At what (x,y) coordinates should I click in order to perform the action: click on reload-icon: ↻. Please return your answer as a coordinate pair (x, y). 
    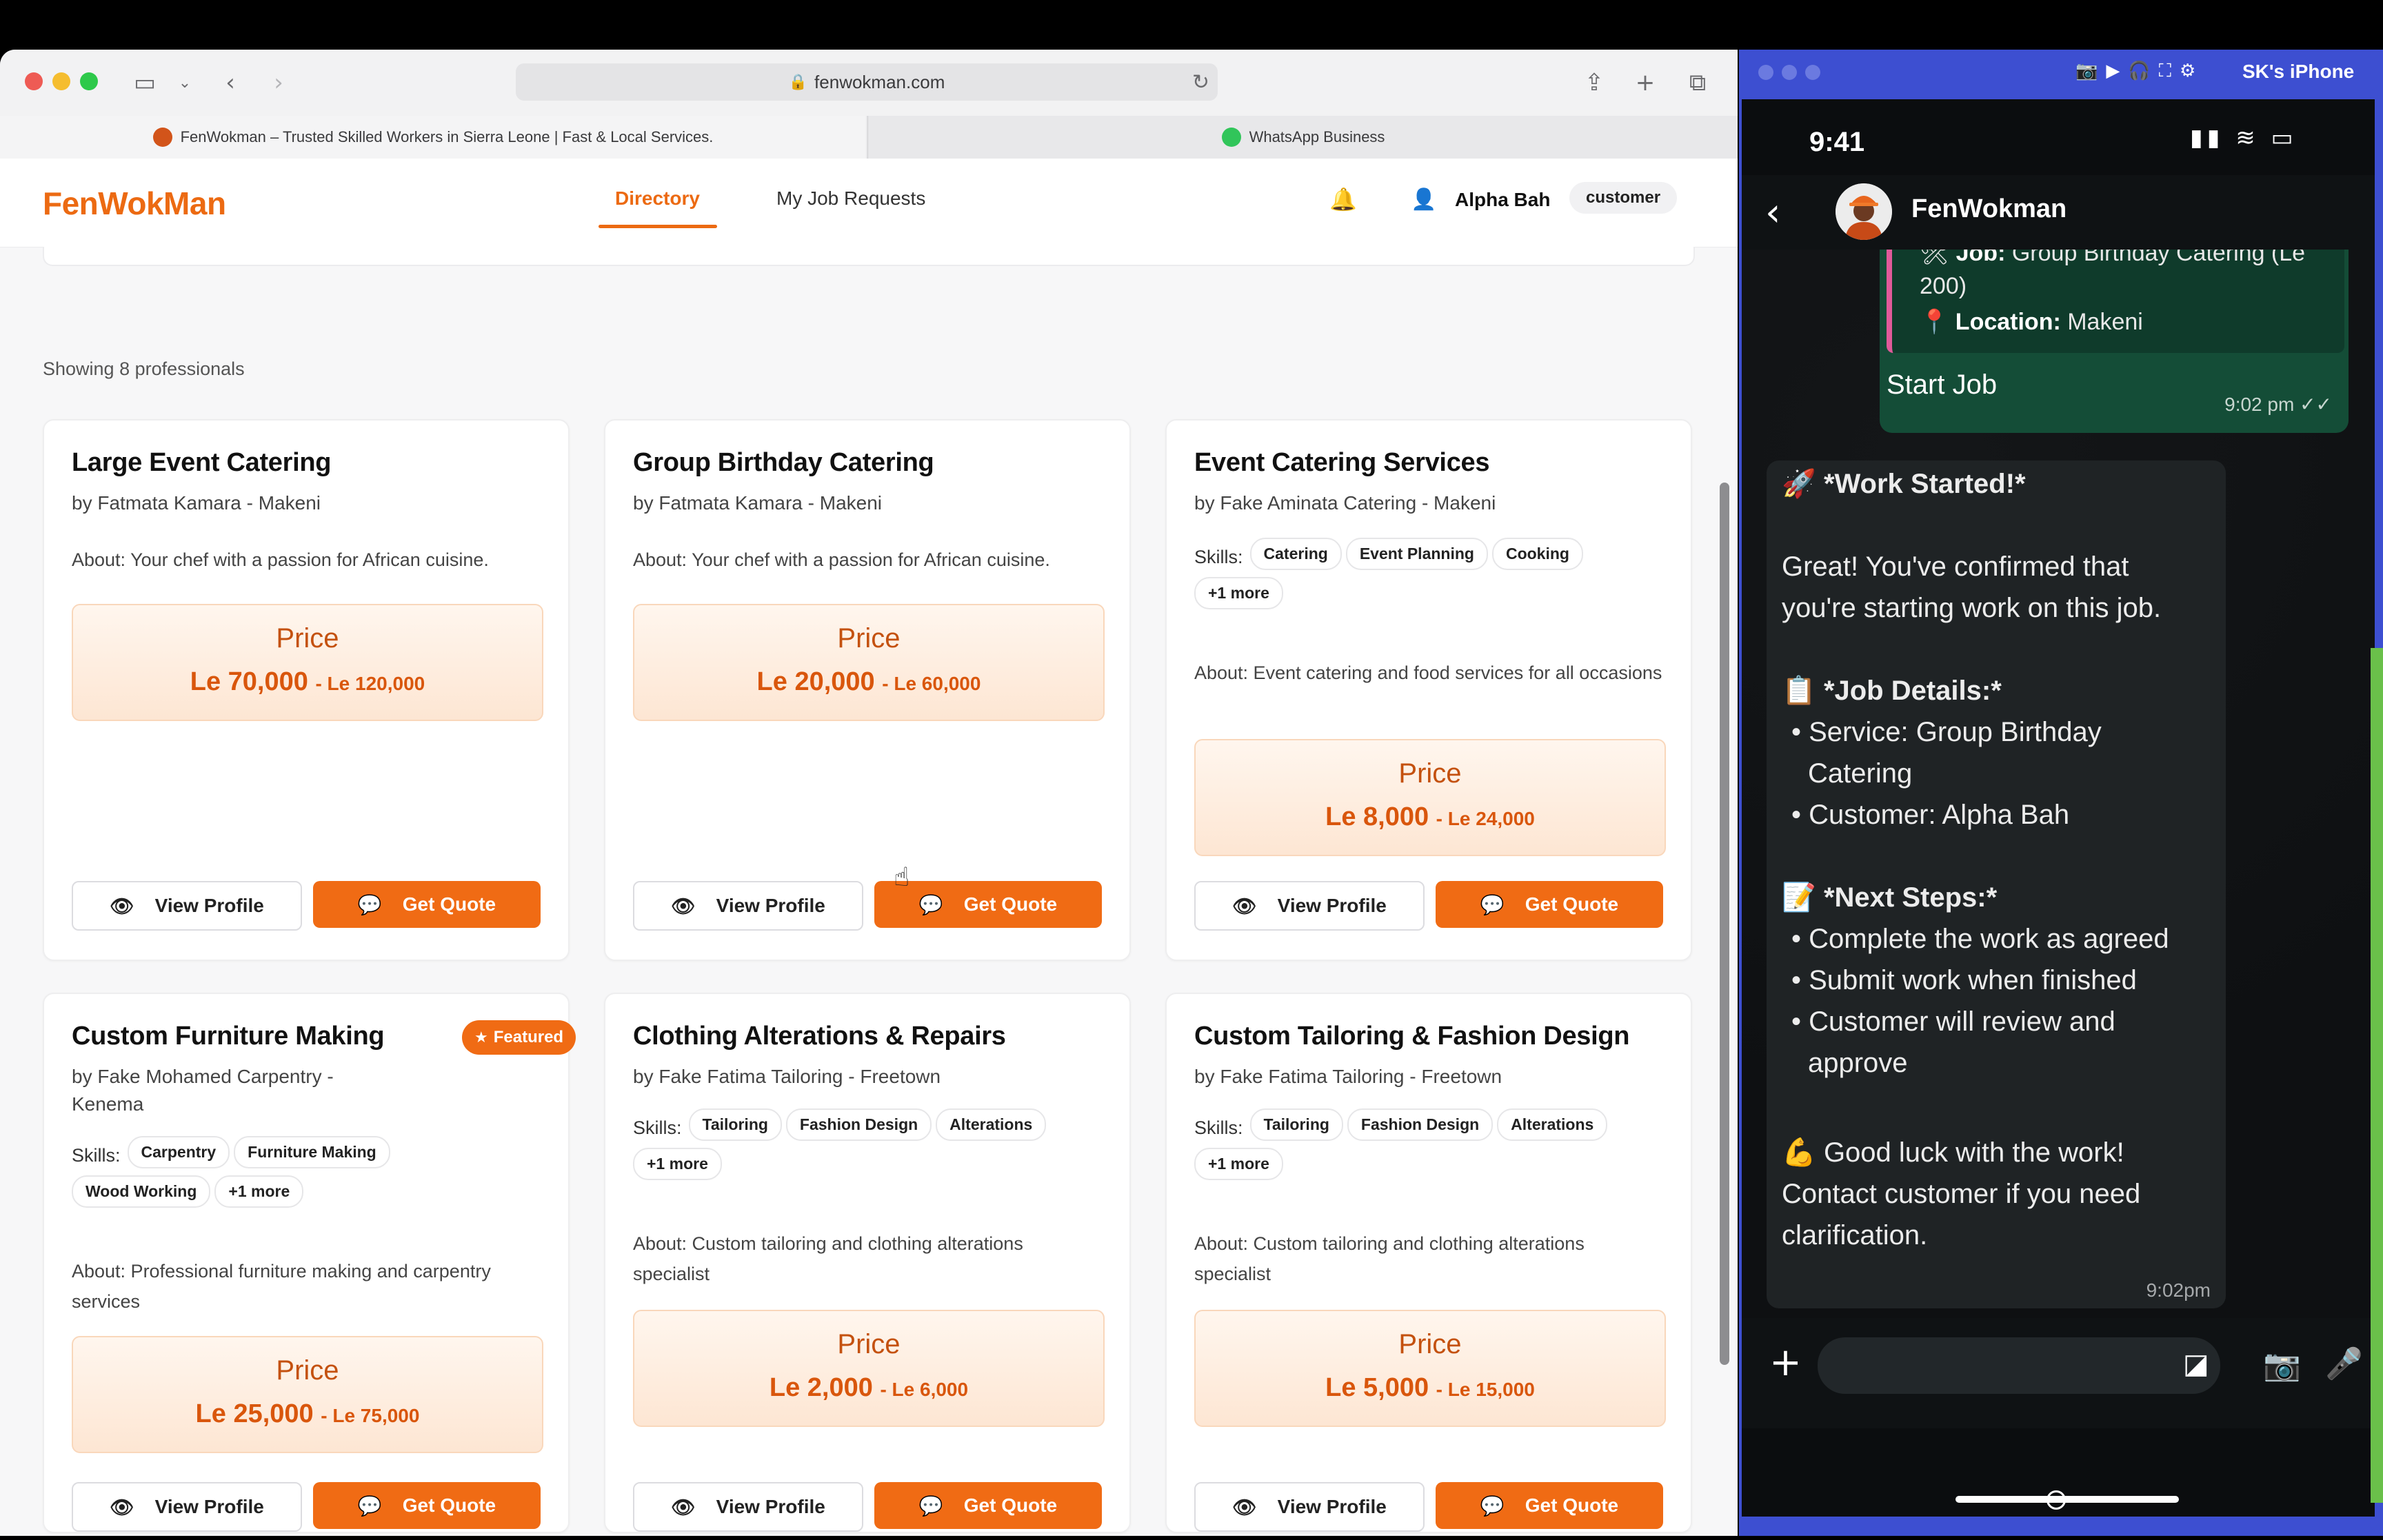
    Looking at the image, I should click on (1200, 82).